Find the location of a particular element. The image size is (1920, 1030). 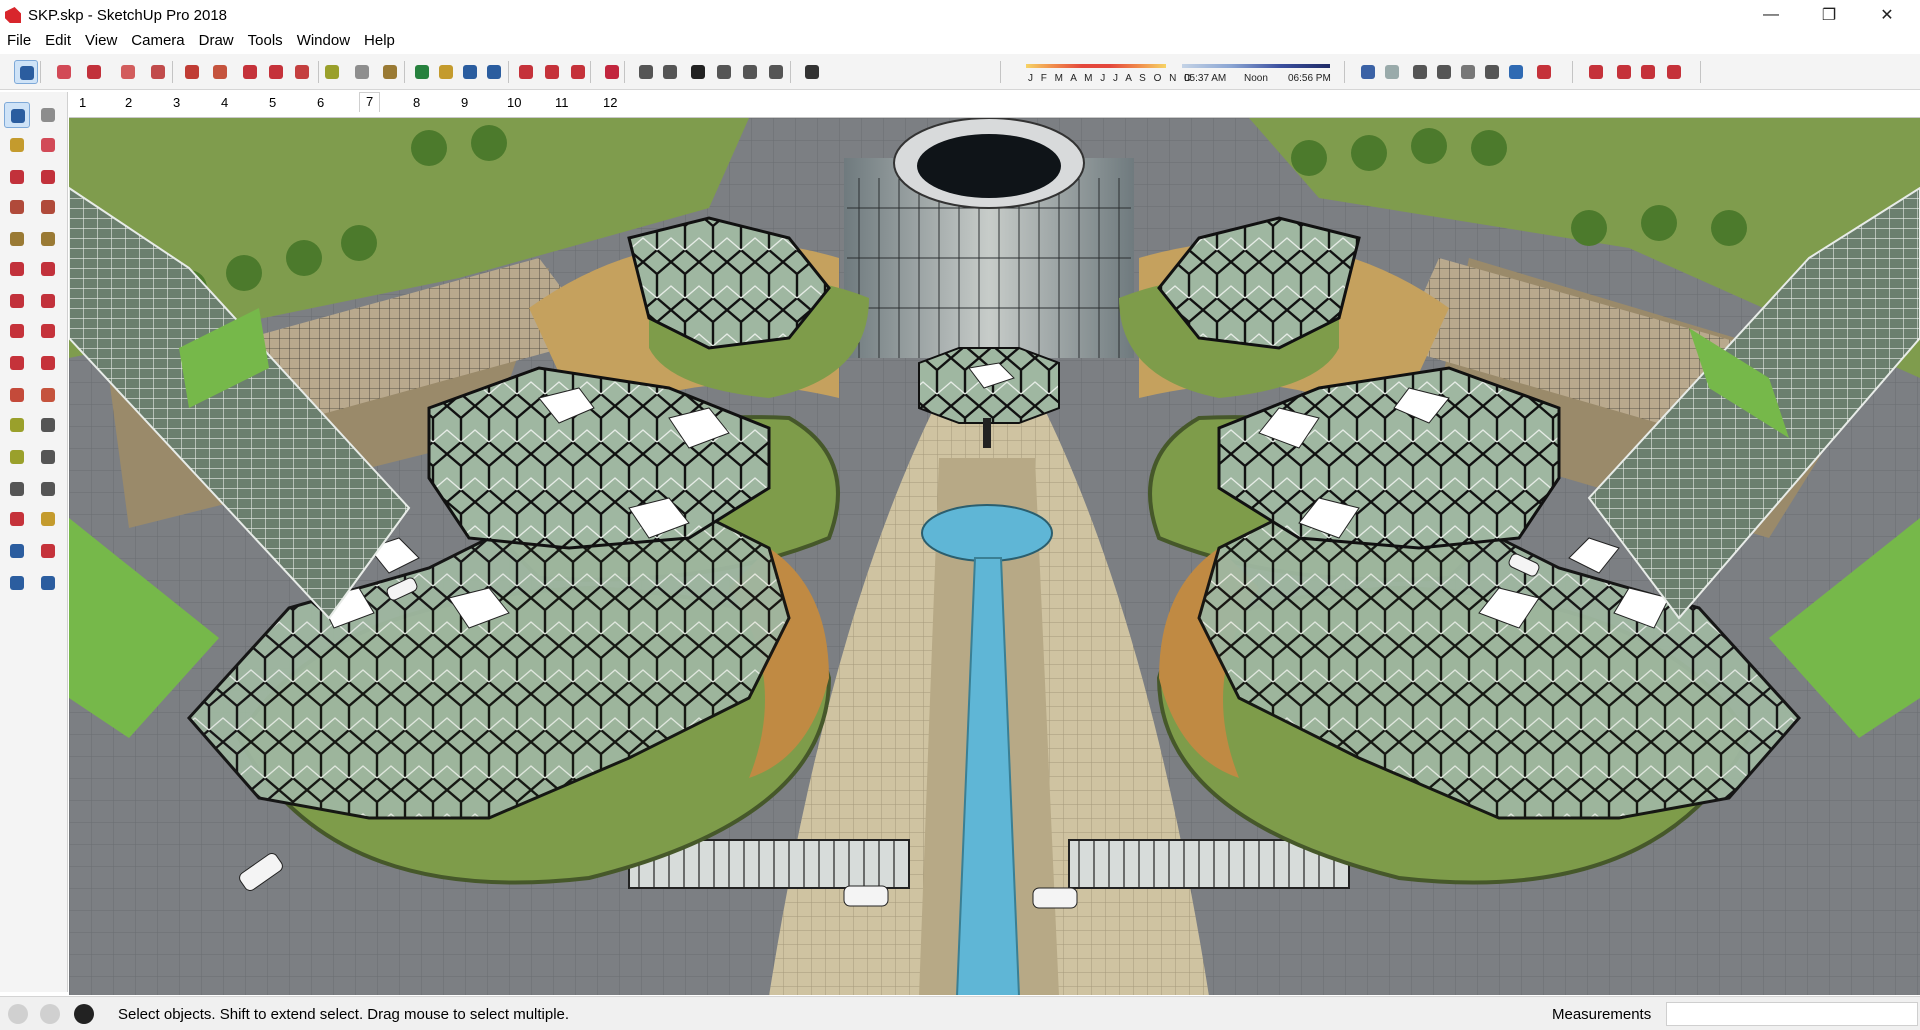

geo-location-icon is located at coordinates (18, 1014).